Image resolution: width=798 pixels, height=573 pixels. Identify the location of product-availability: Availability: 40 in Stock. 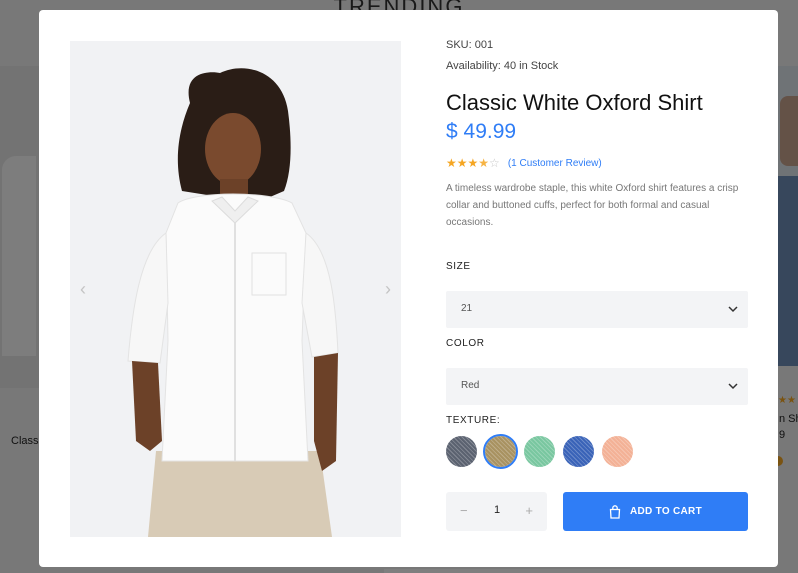
(502, 66).